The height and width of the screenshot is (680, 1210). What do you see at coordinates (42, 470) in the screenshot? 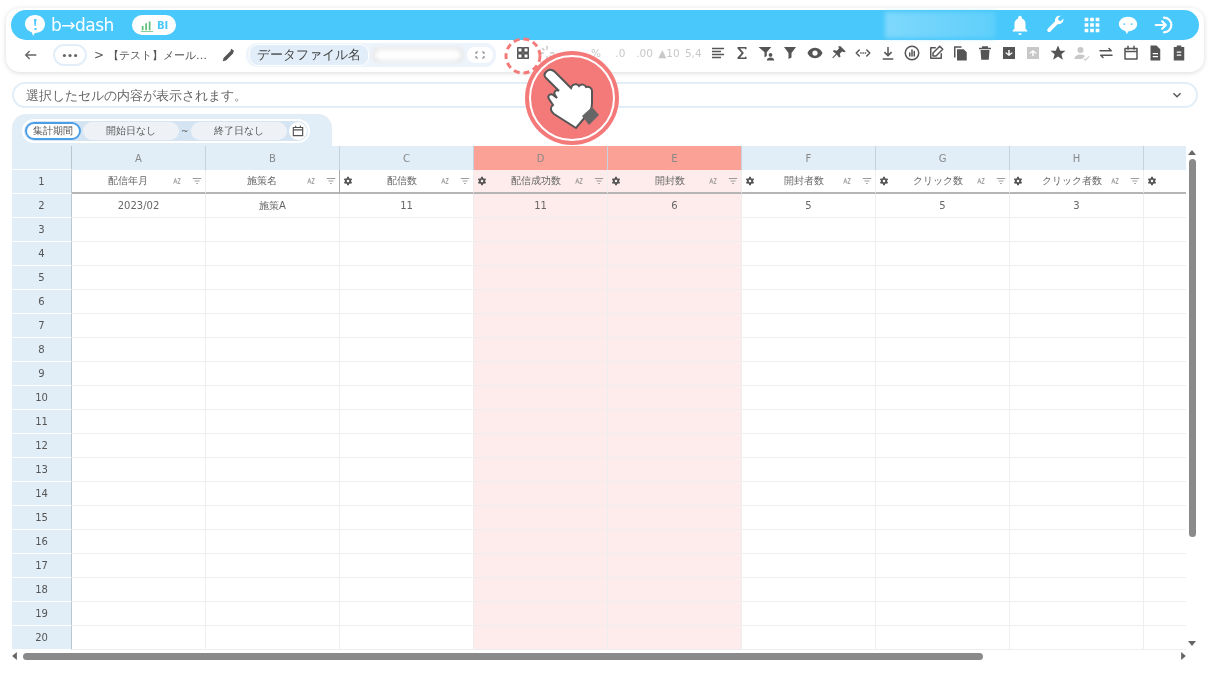
I see `row-number: 13` at bounding box center [42, 470].